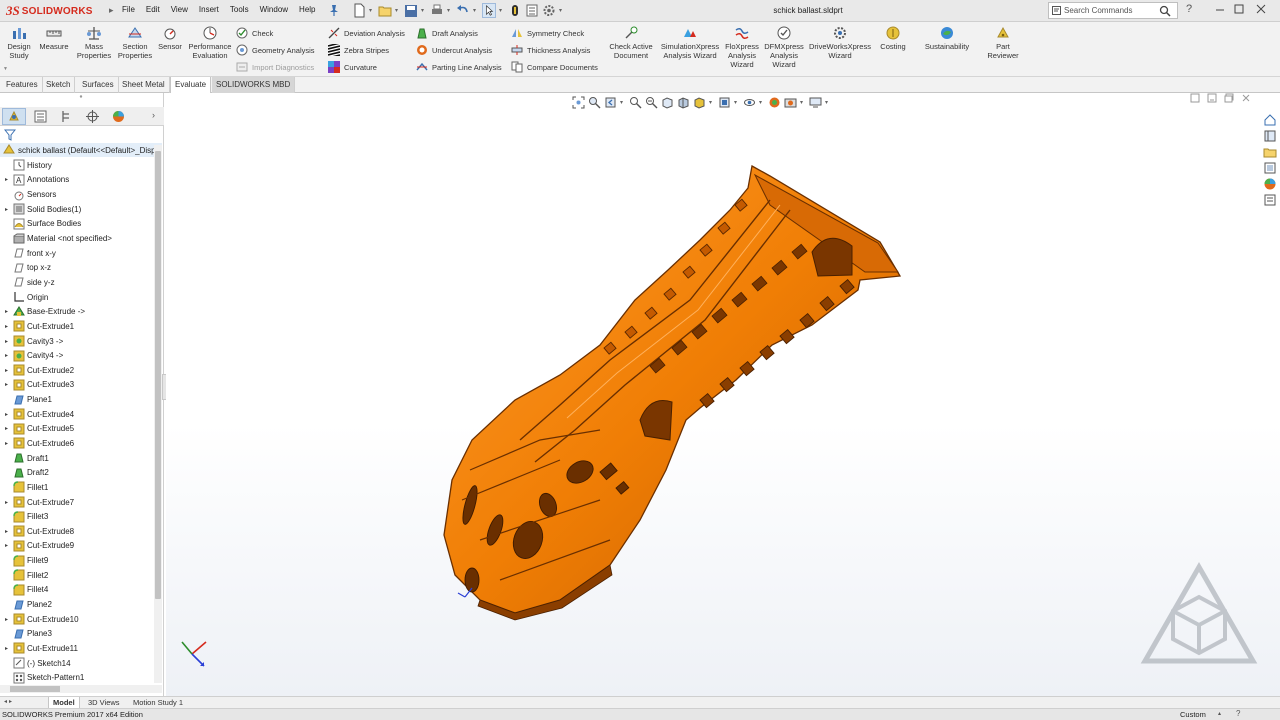 This screenshot has height=720, width=1280. What do you see at coordinates (77, 560) in the screenshot?
I see `tree-item: Fillet9` at bounding box center [77, 560].